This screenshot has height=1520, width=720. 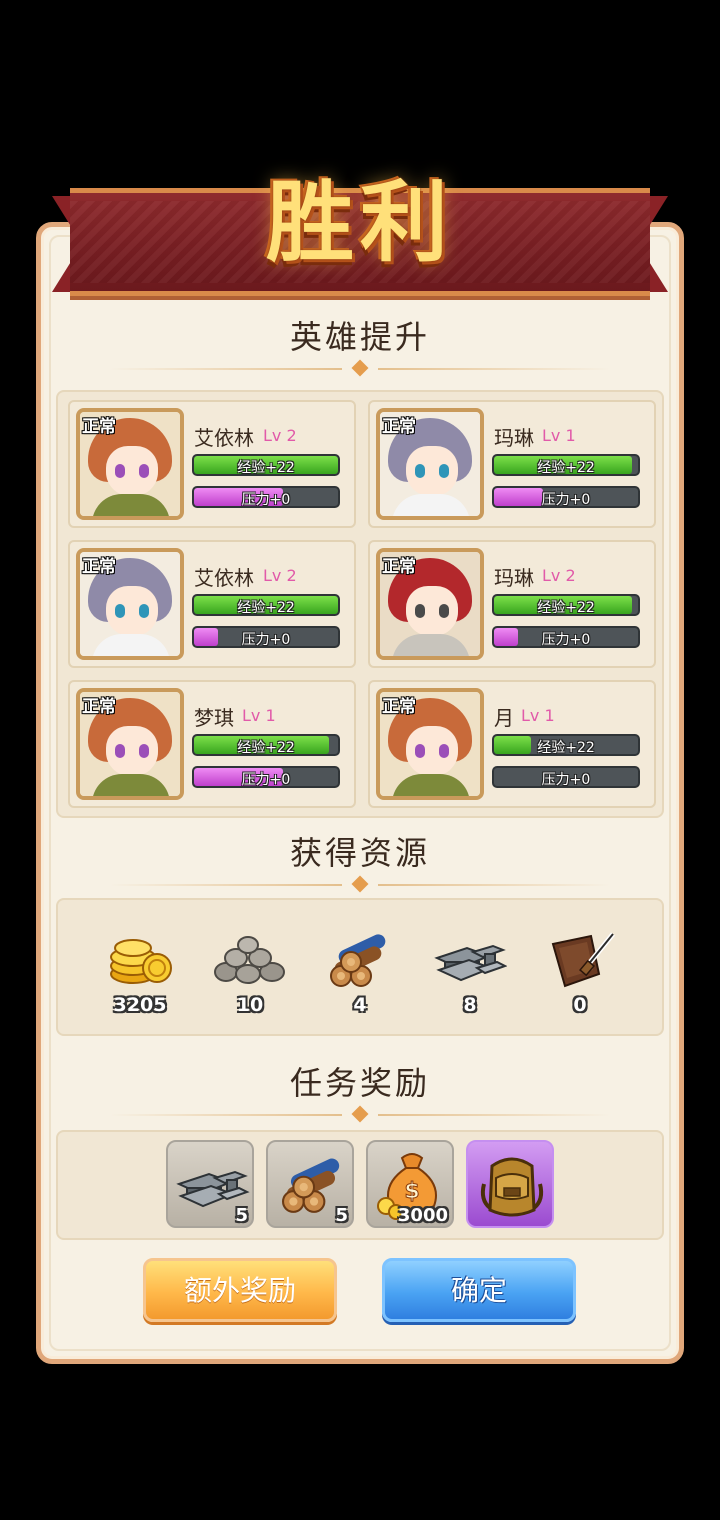 What do you see at coordinates (240, 1290) in the screenshot?
I see `extra-reward-button: 额外奖励` at bounding box center [240, 1290].